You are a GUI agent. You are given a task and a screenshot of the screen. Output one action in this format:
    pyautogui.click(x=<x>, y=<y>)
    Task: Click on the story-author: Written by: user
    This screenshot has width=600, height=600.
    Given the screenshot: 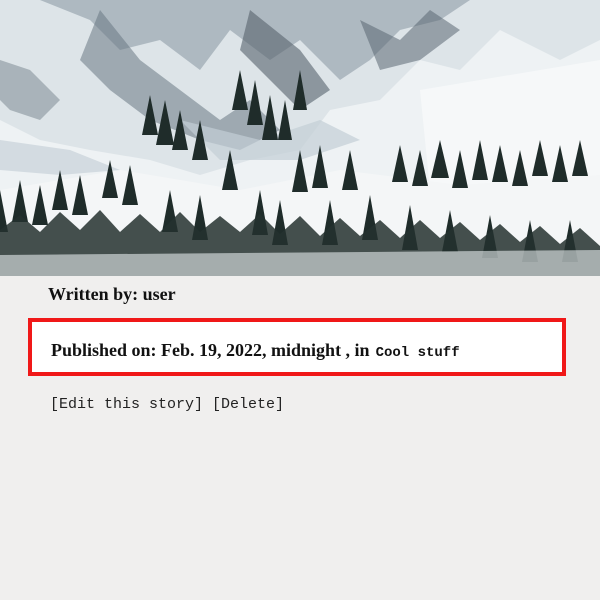 What is the action you would take?
    pyautogui.click(x=112, y=294)
    